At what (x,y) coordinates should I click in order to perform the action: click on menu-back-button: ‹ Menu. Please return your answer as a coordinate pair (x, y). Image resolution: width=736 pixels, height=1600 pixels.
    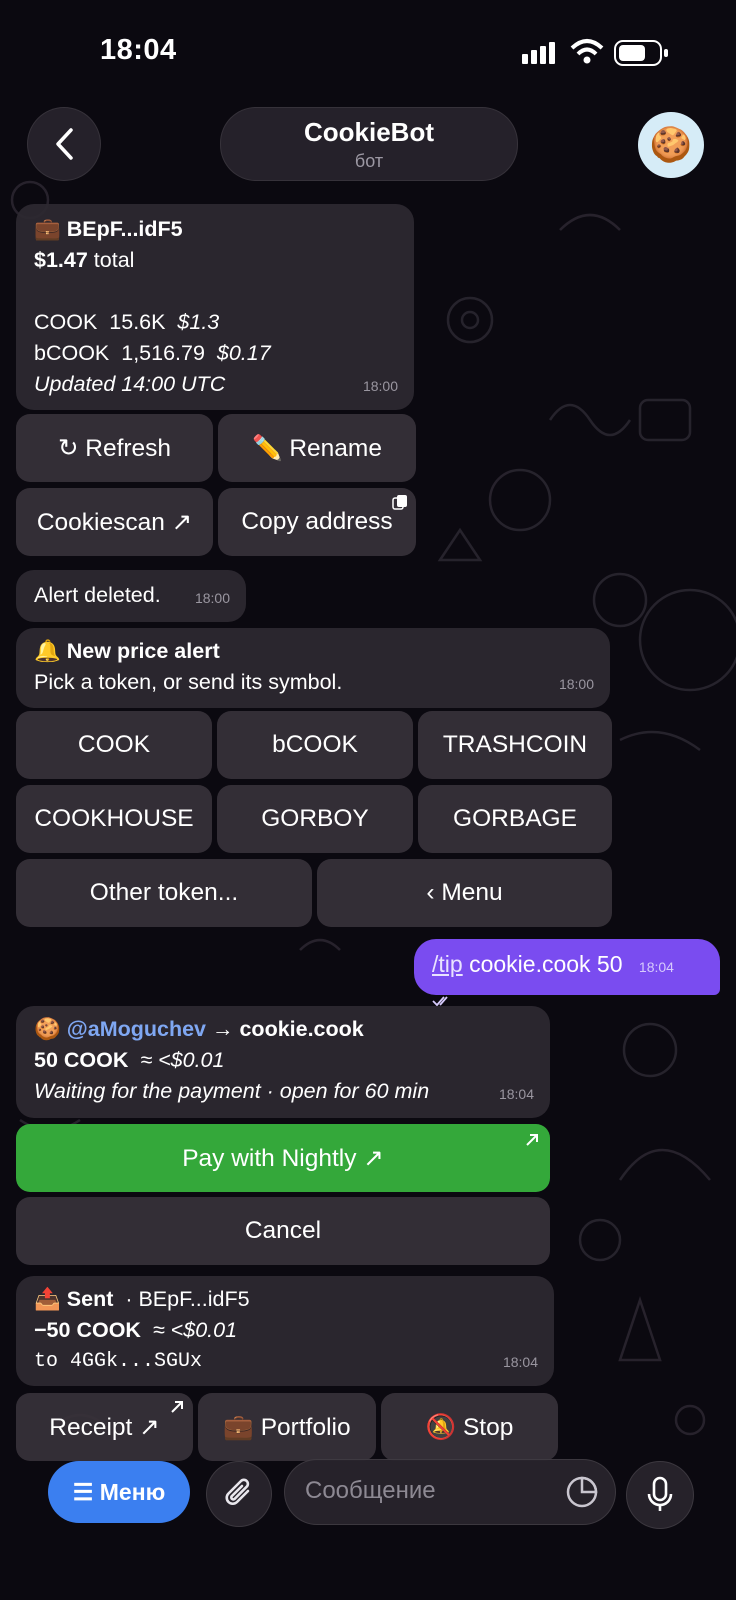
    Looking at the image, I should click on (464, 893).